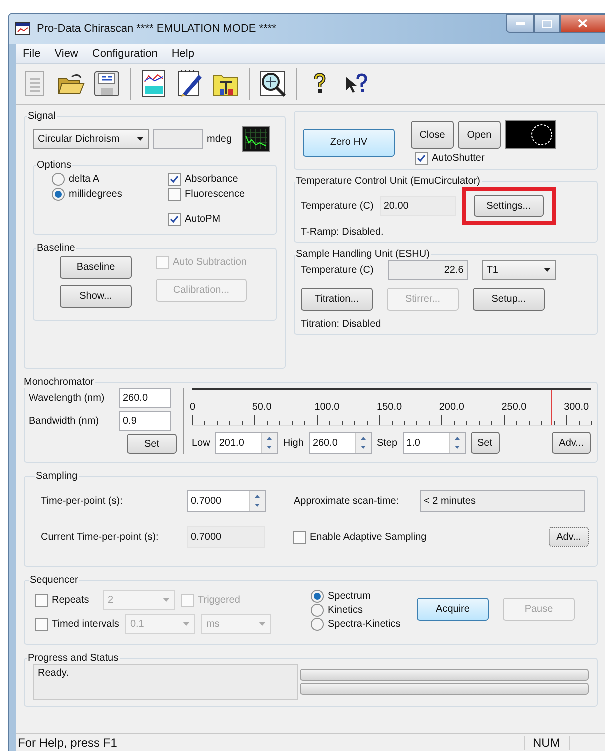 The height and width of the screenshot is (751, 605). What do you see at coordinates (389, 407) in the screenshot?
I see `scale-label: 150.0` at bounding box center [389, 407].